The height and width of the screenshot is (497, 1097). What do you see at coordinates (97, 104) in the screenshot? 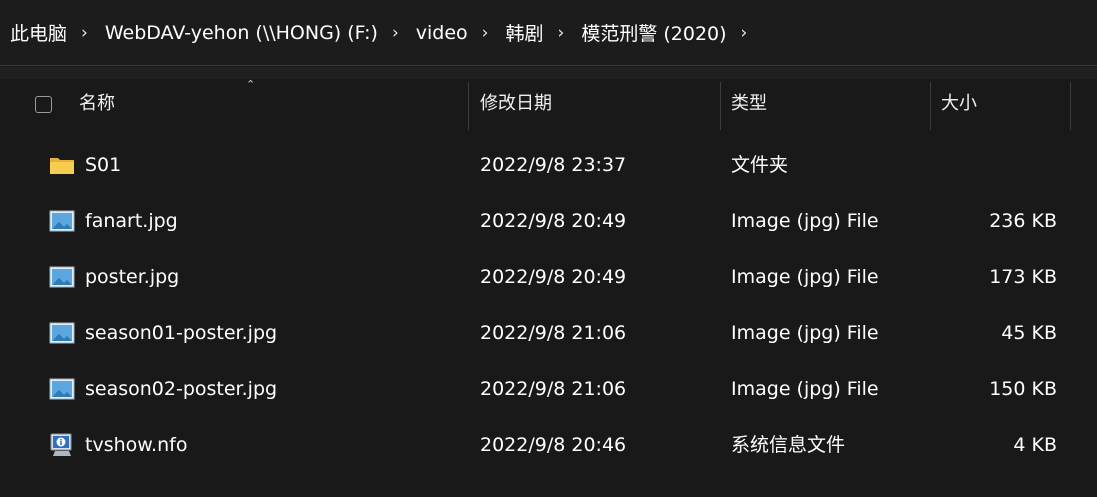
I see `column-header-name: 名称` at bounding box center [97, 104].